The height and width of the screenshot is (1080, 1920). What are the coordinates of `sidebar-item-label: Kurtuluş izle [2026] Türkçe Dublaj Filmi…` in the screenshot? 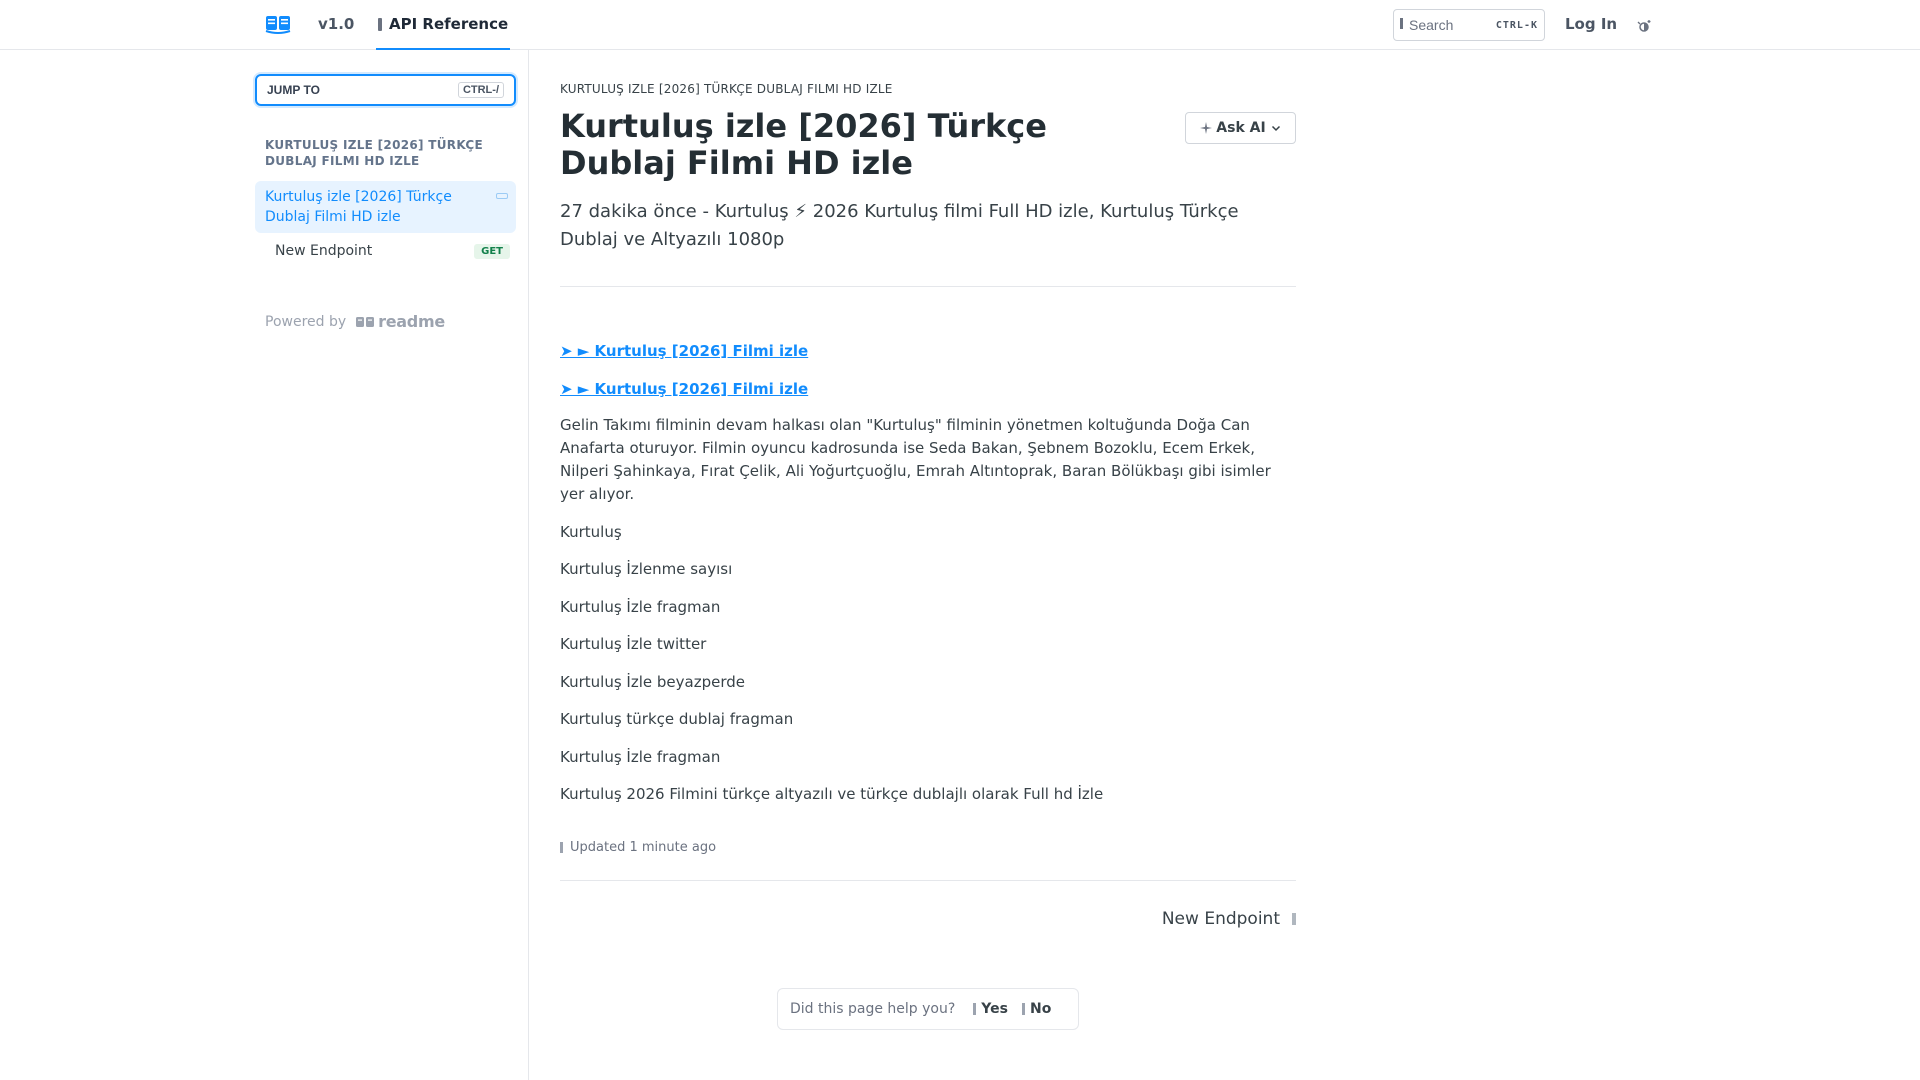 It's located at (358, 207).